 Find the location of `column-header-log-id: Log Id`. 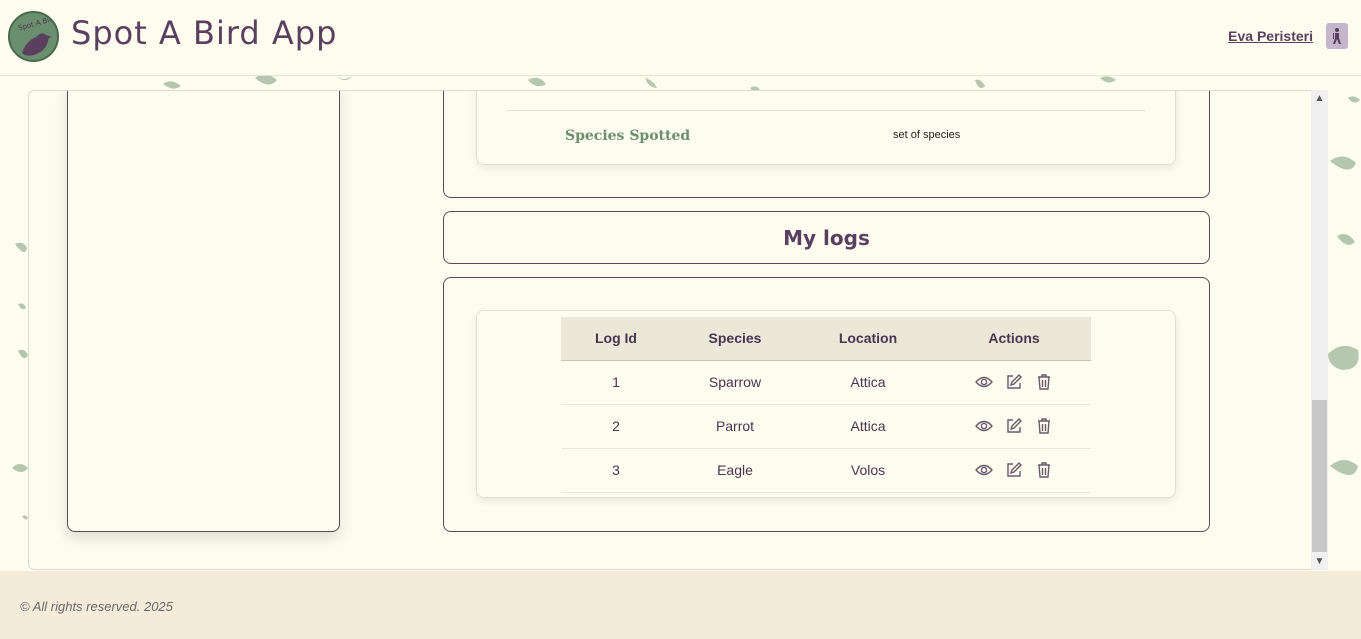

column-header-log-id: Log Id is located at coordinates (616, 339).